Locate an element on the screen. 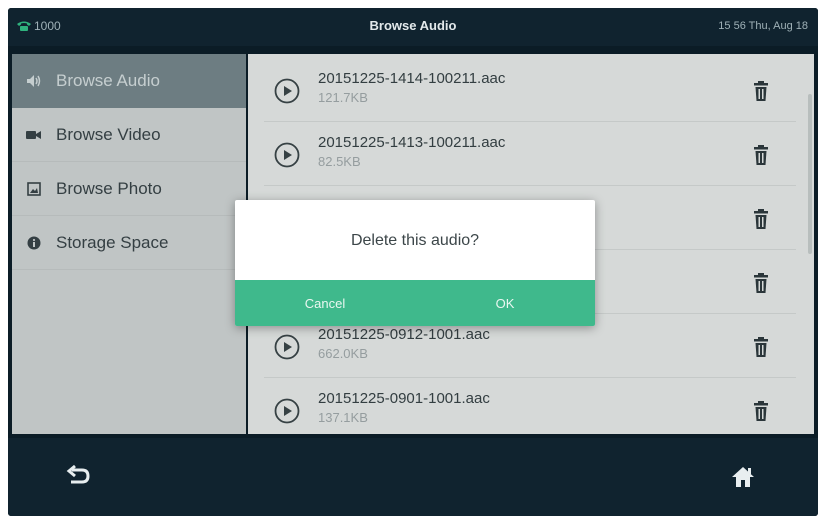 This screenshot has width=824, height=520. dialog-button-bar: Cancel OK is located at coordinates (415, 303).